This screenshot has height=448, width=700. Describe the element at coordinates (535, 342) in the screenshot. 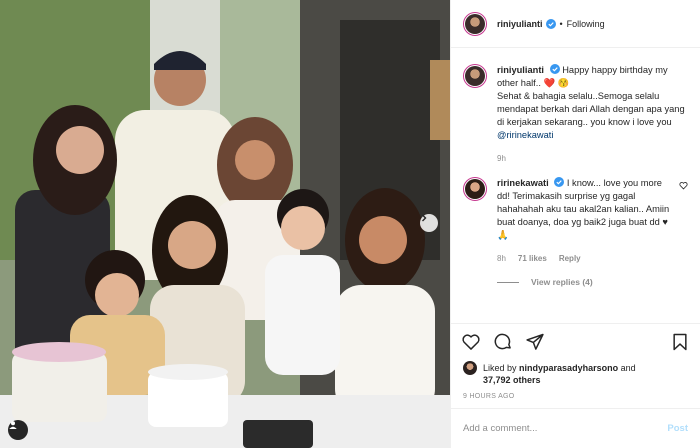

I see `share-icon` at that location.